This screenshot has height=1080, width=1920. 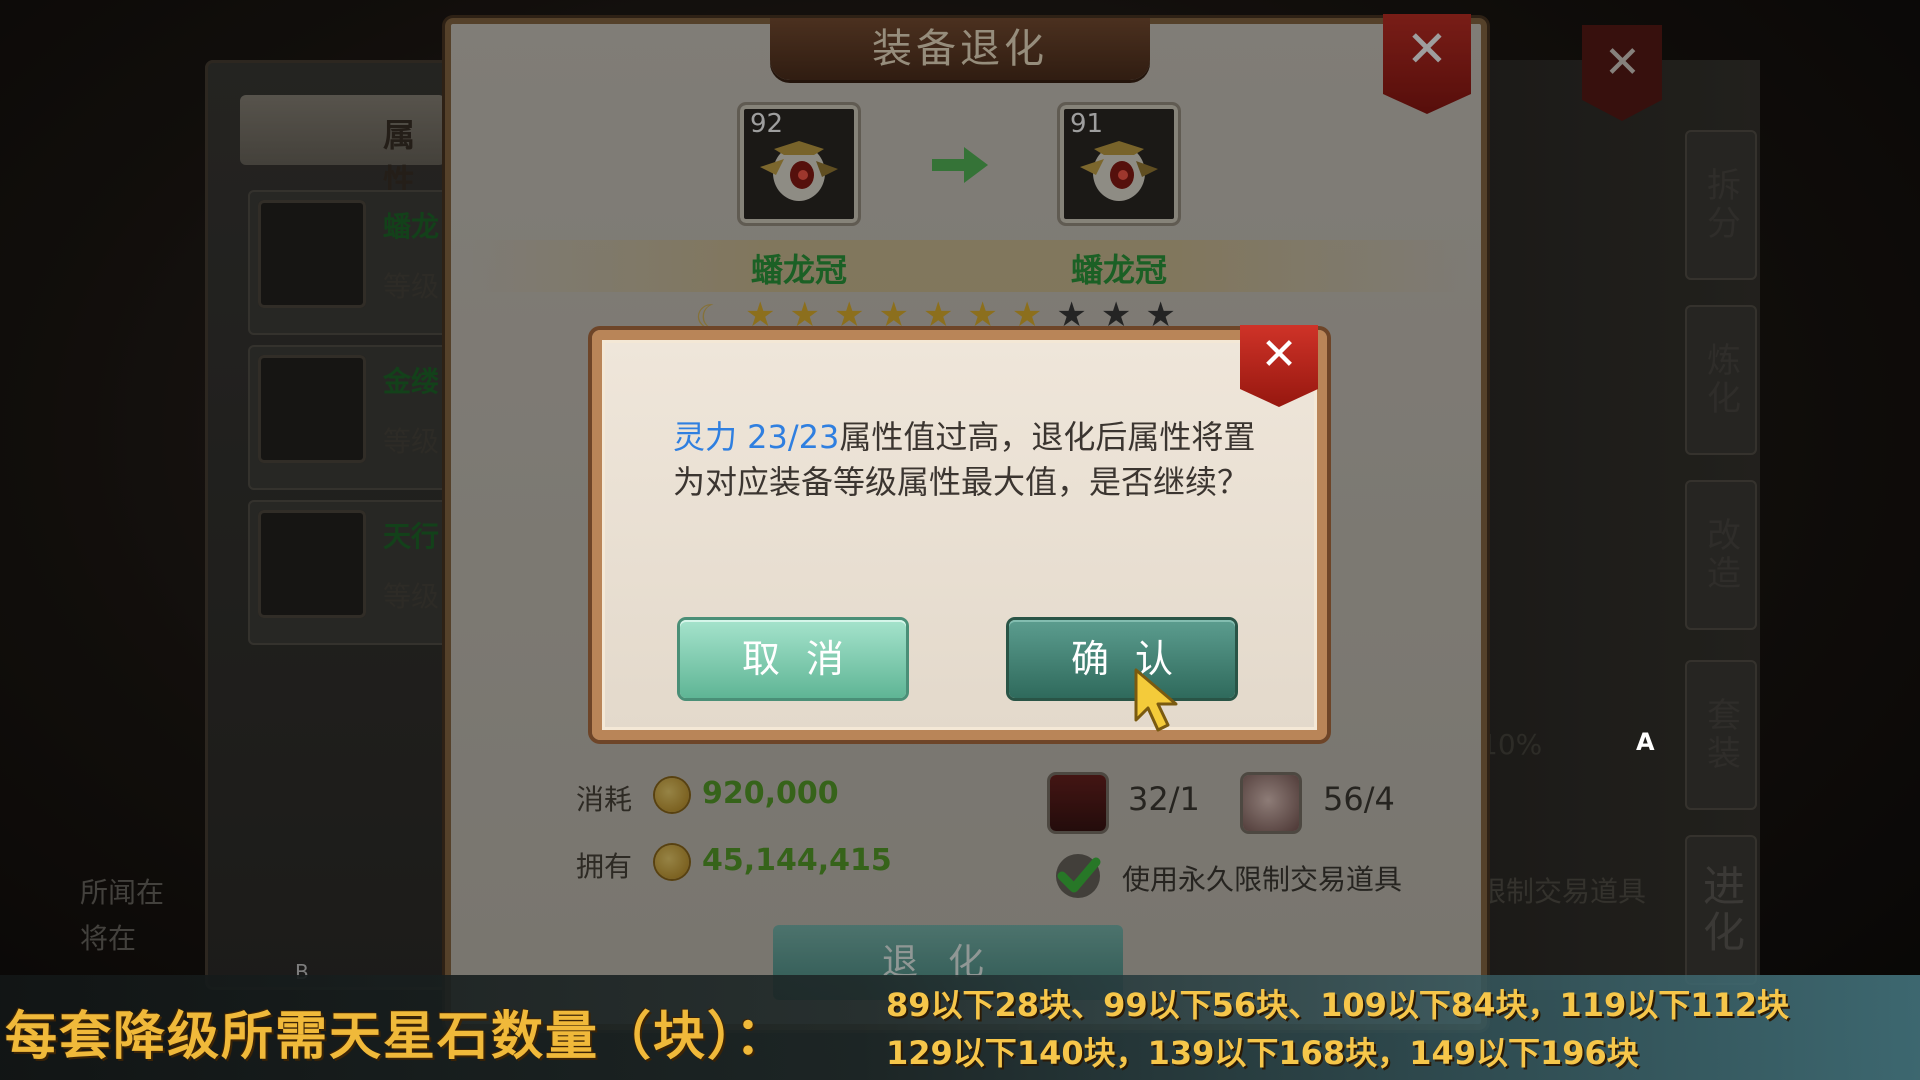 What do you see at coordinates (397, 1037) in the screenshot?
I see `banner-title: 每套降级所需天星石数量（块）：` at bounding box center [397, 1037].